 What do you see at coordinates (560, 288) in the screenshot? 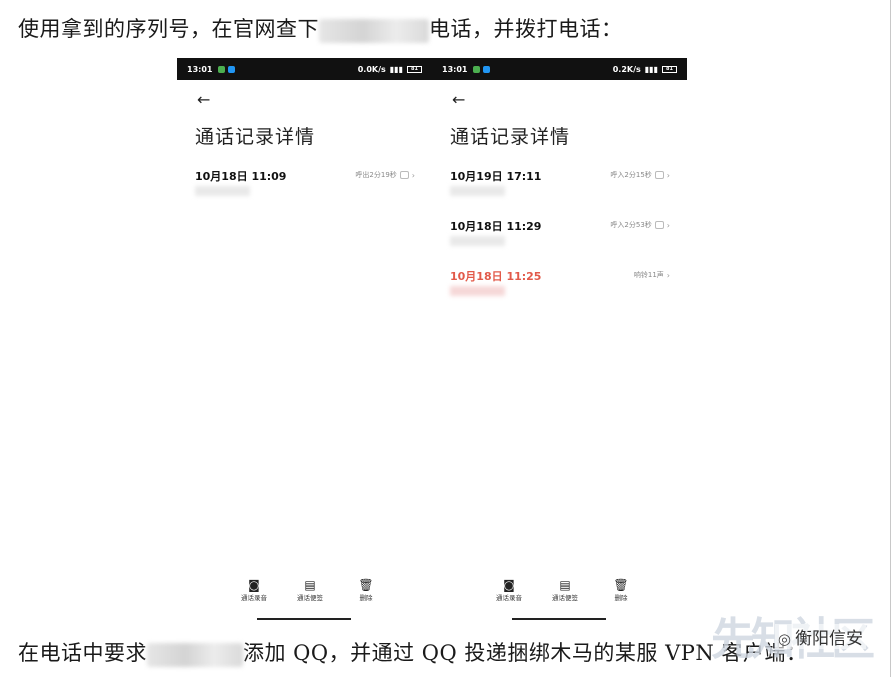
I see `call-record-missed: 10月18日 11:25 响铃11声 ›` at bounding box center [560, 288].